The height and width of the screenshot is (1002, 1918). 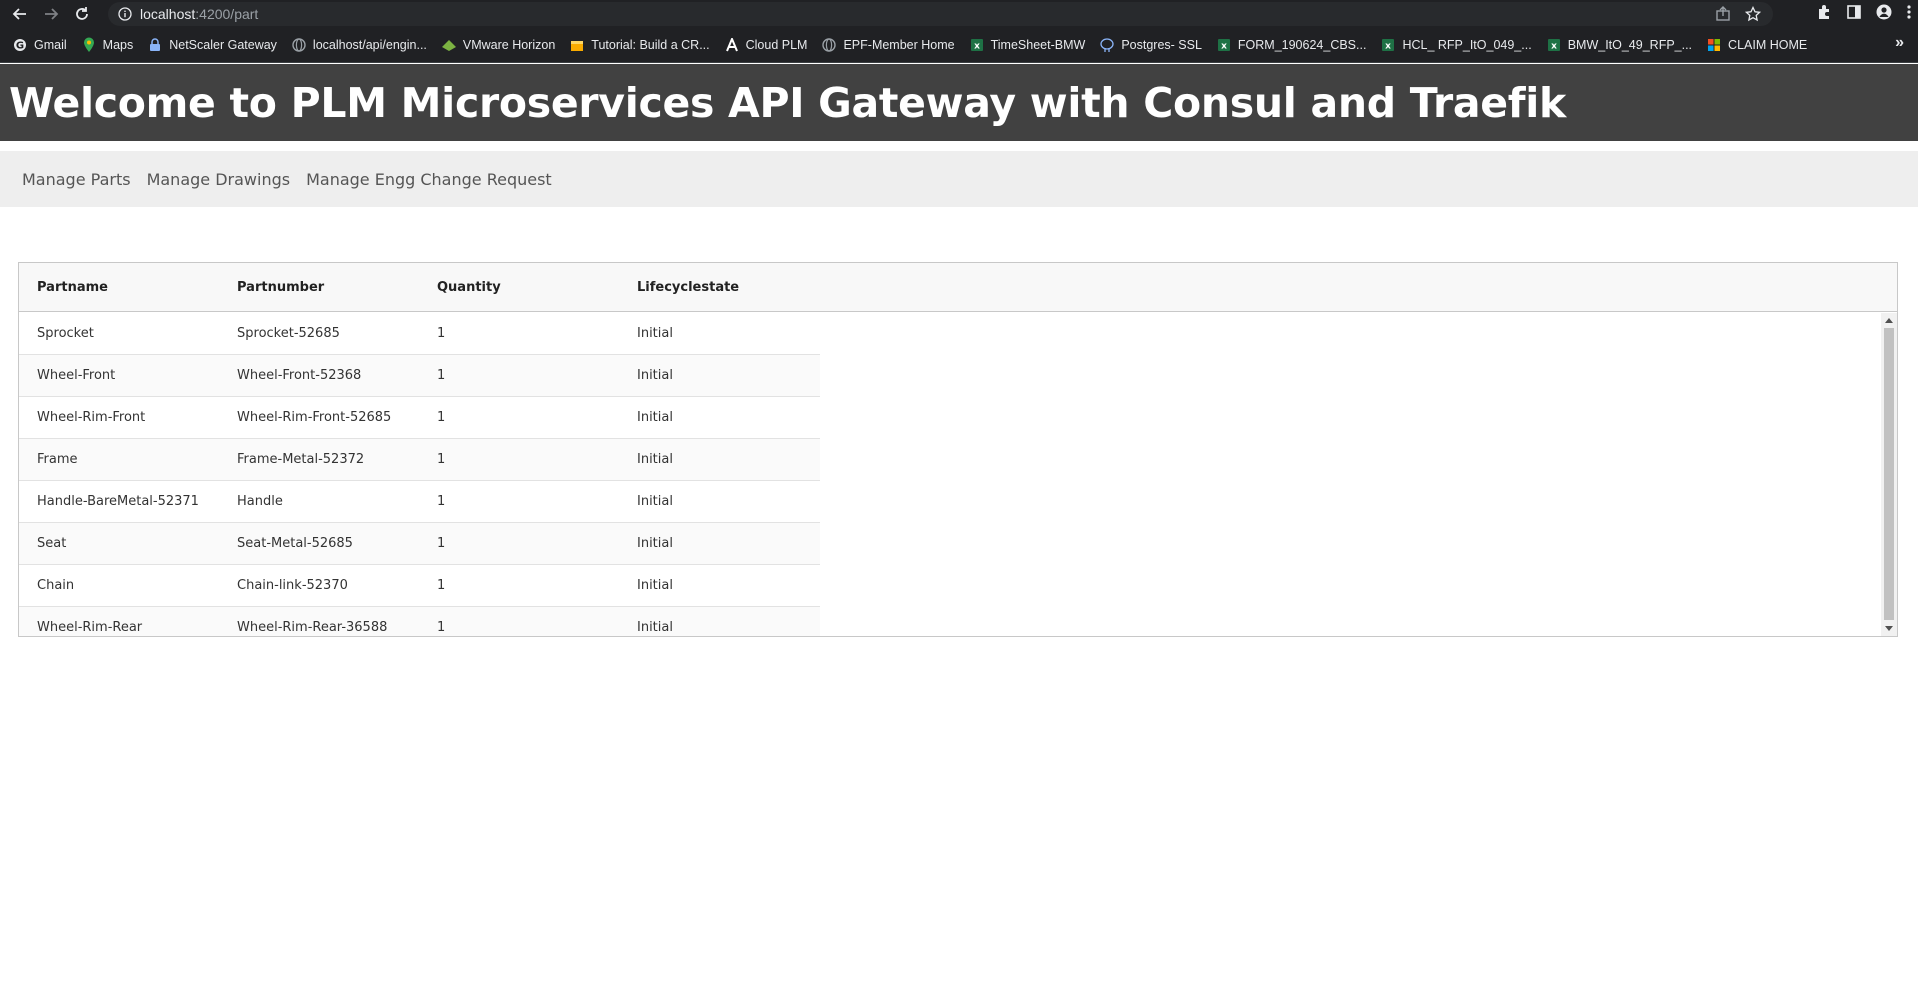 I want to click on bookmark-gmail: G Gmail, so click(x=42, y=45).